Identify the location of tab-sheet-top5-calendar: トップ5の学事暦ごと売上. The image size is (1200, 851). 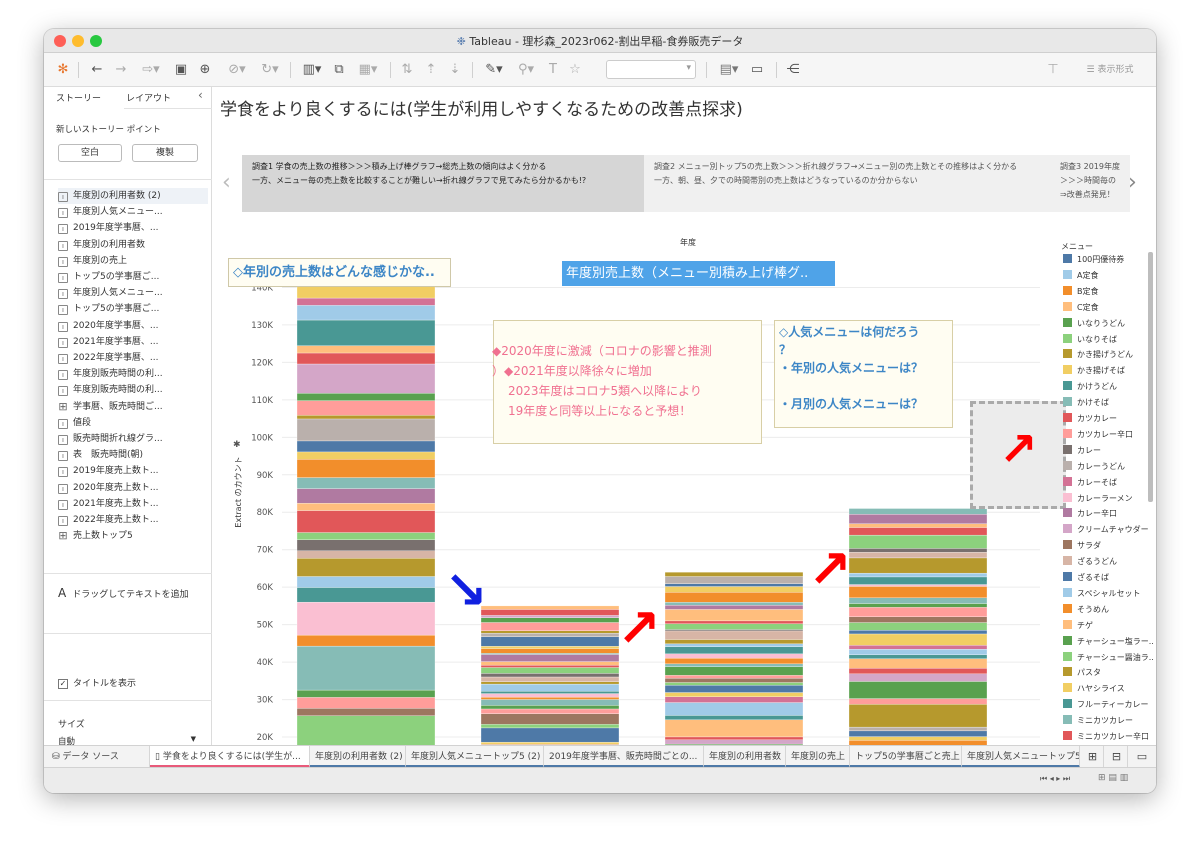
(906, 757).